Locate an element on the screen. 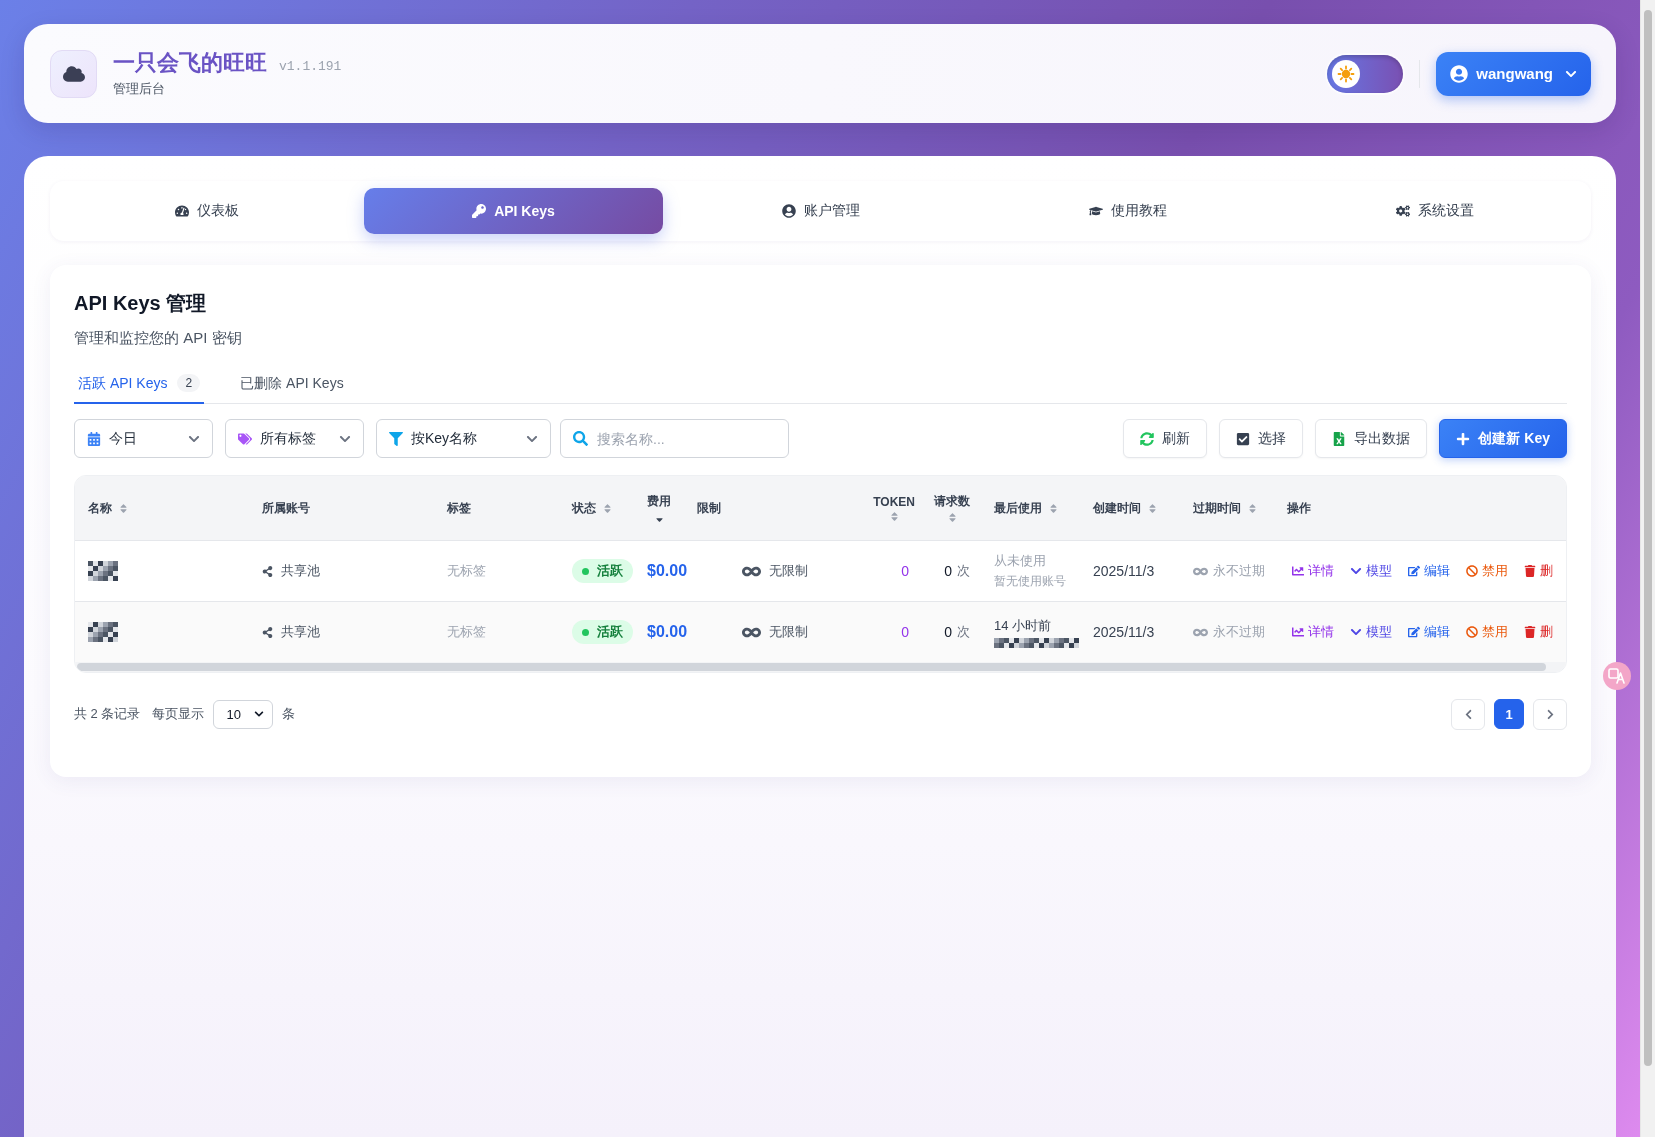 This screenshot has width=1655, height=1137. page-size-select: 10 is located at coordinates (243, 714).